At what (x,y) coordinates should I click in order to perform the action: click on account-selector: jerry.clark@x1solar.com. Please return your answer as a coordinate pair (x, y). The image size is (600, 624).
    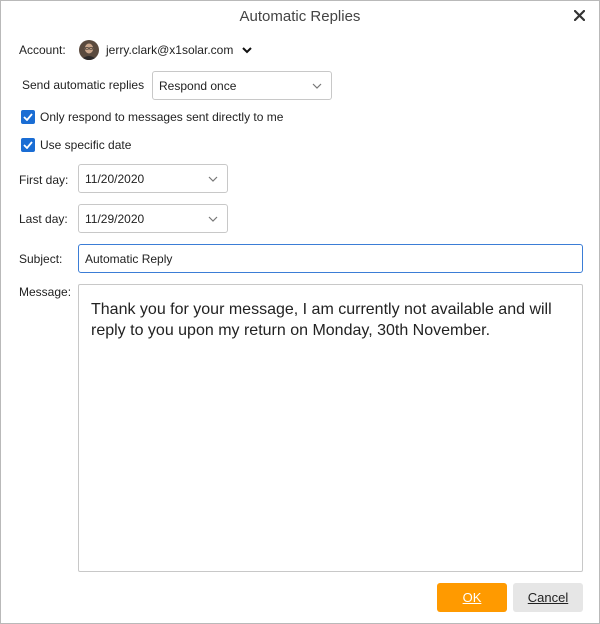
    Looking at the image, I should click on (166, 50).